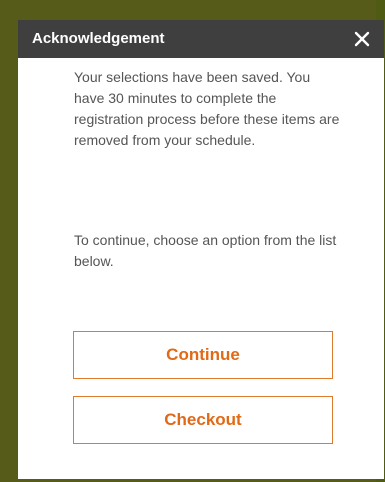 The width and height of the screenshot is (385, 482). I want to click on close-button, so click(362, 39).